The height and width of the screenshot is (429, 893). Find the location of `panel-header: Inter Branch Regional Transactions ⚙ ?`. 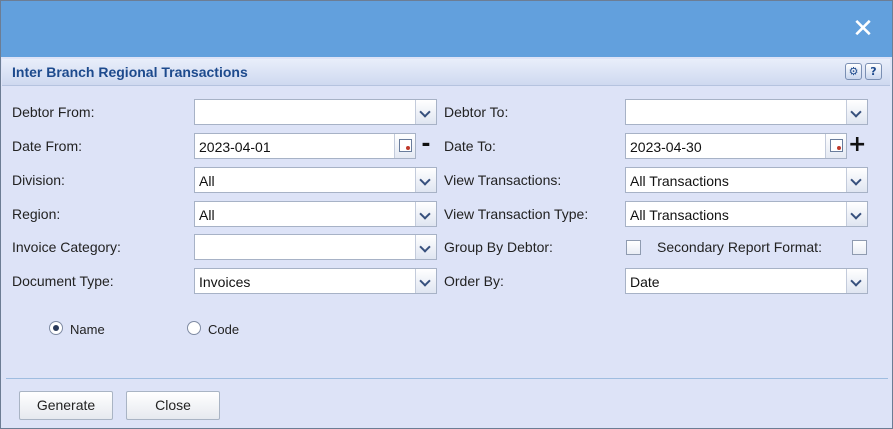

panel-header: Inter Branch Regional Transactions ⚙ ? is located at coordinates (446, 72).